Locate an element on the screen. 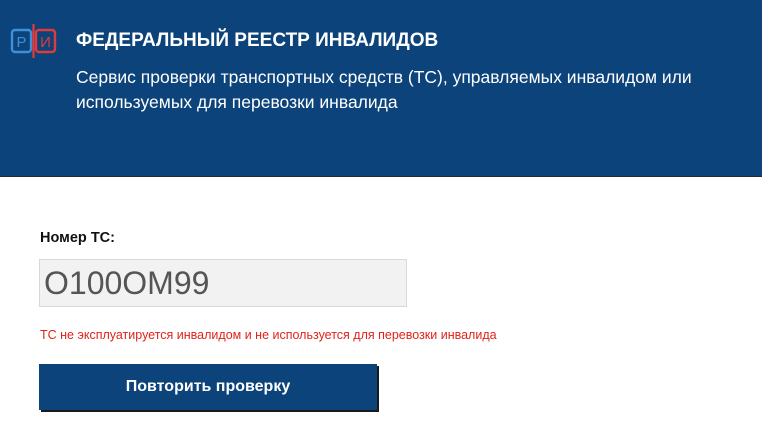  vehicle-number-input is located at coordinates (223, 283).